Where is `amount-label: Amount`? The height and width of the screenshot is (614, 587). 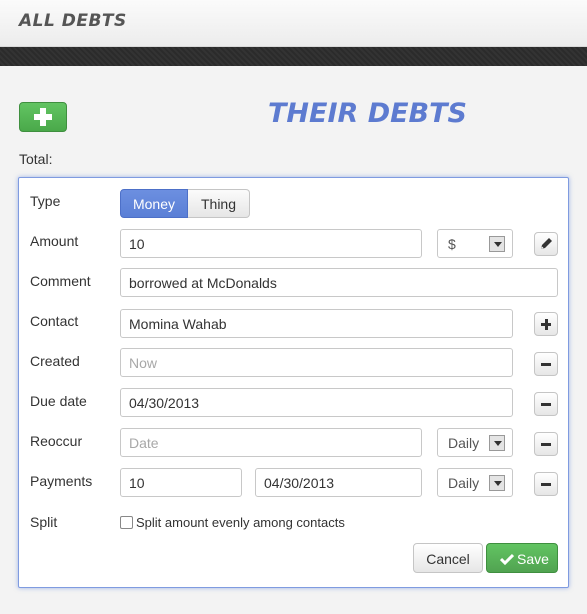 amount-label: Amount is located at coordinates (54, 241).